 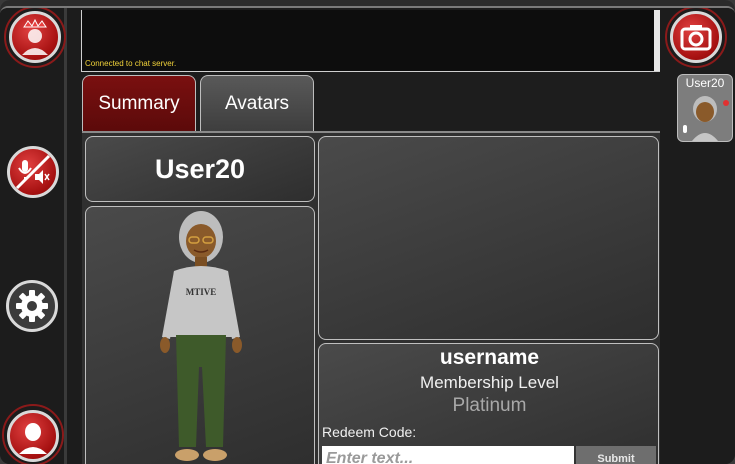 I want to click on settings-button, so click(x=32, y=306).